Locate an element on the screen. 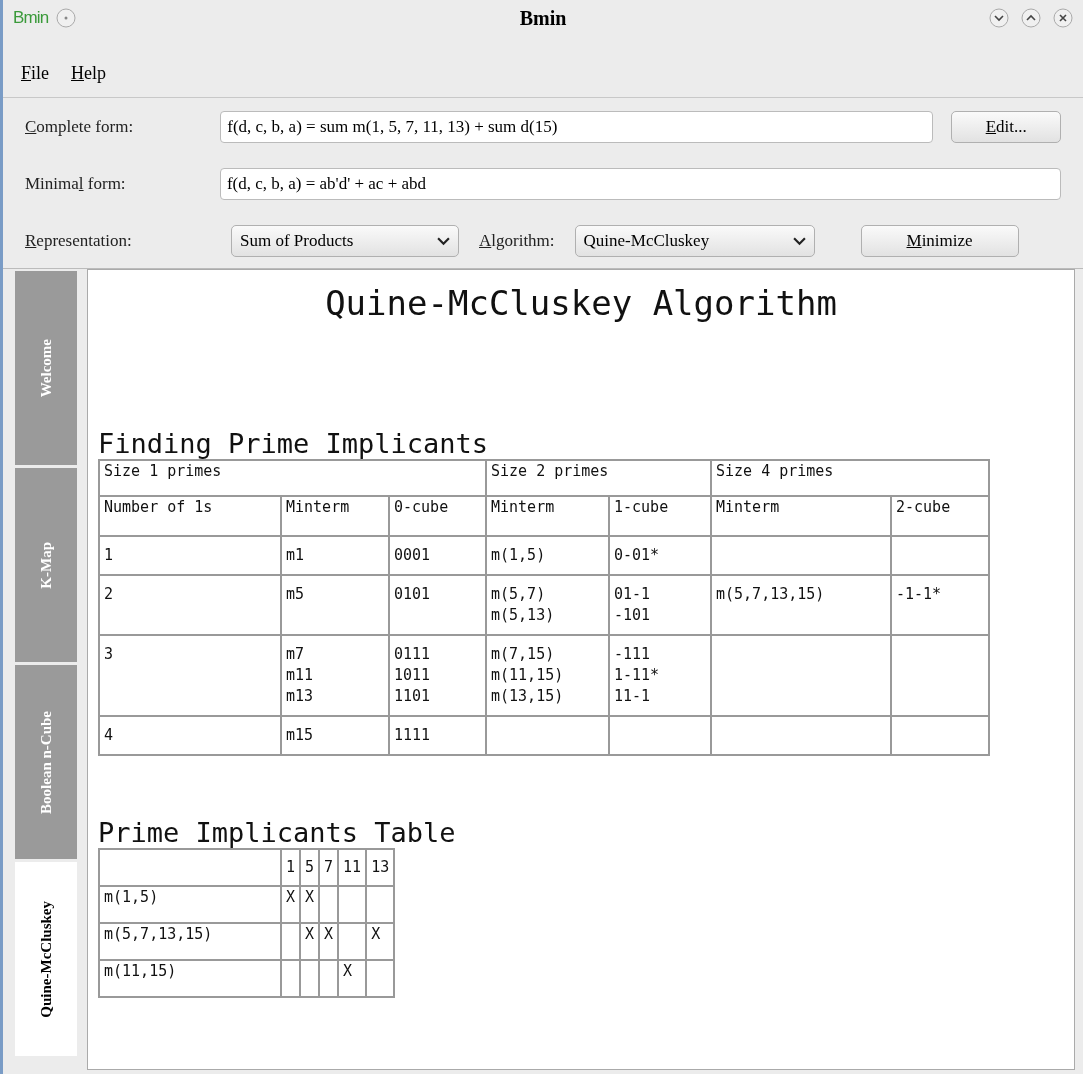  table-header: Size 1 primes is located at coordinates (292, 478).